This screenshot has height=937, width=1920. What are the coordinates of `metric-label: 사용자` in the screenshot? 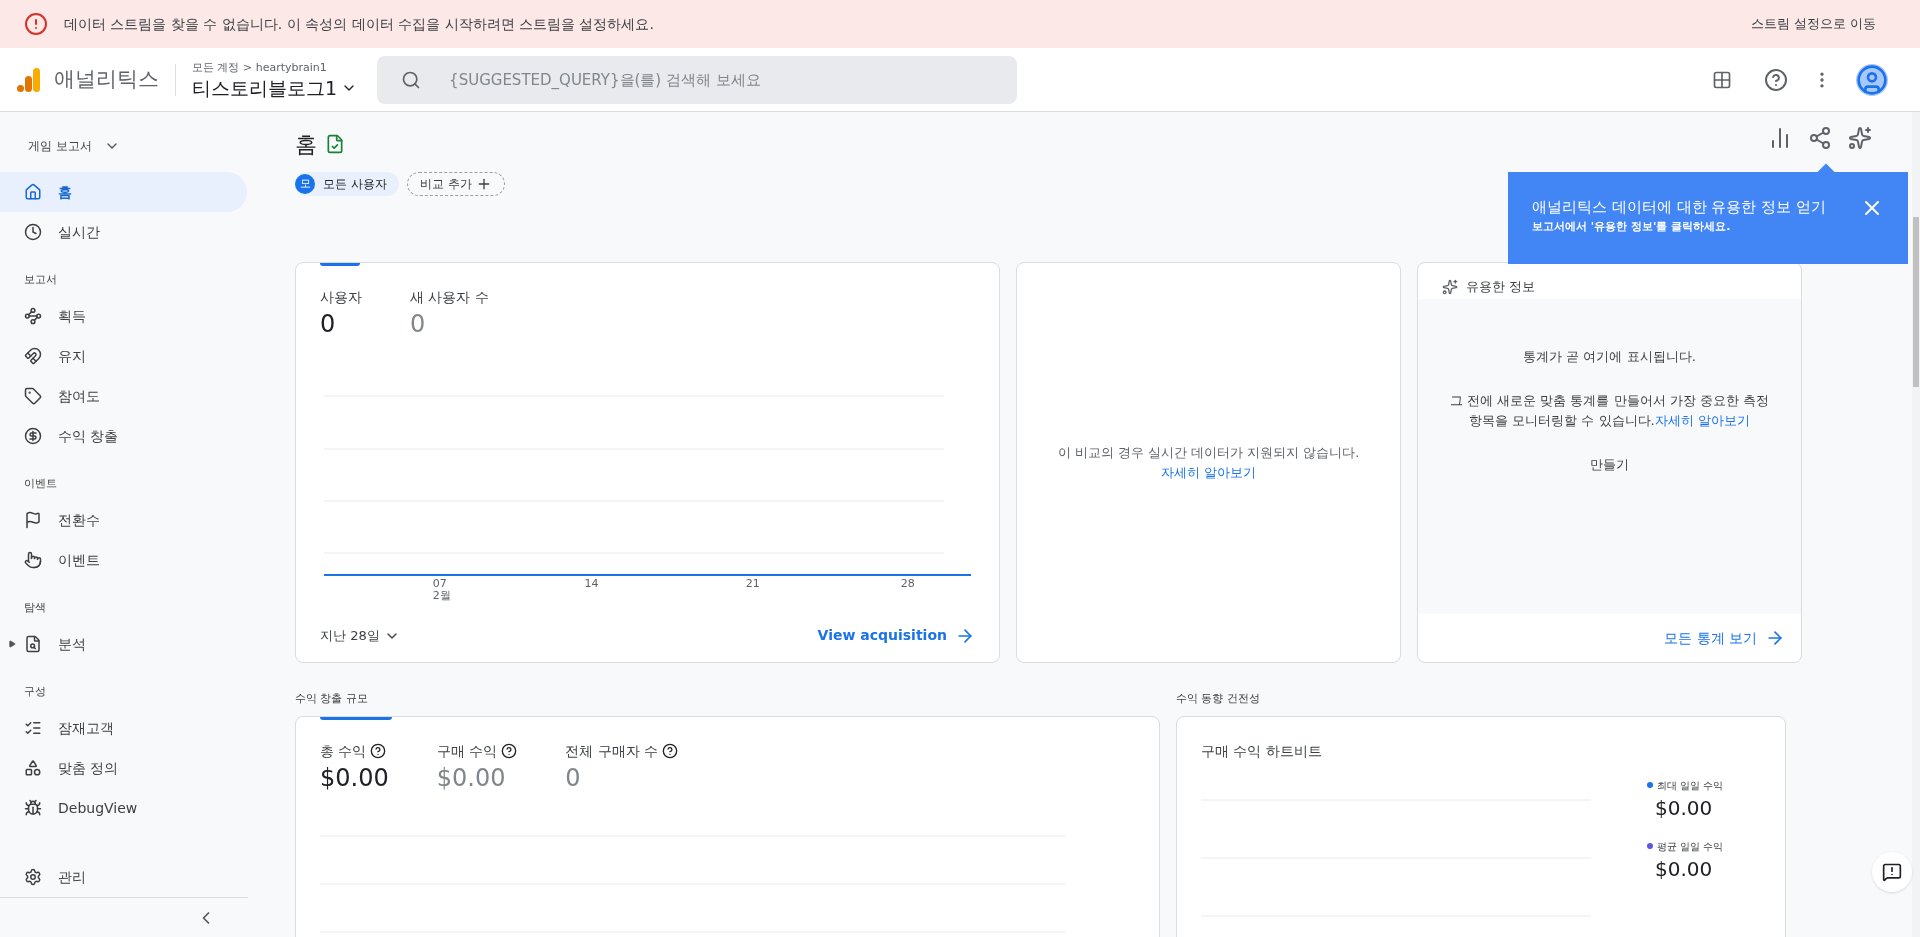 It's located at (341, 297).